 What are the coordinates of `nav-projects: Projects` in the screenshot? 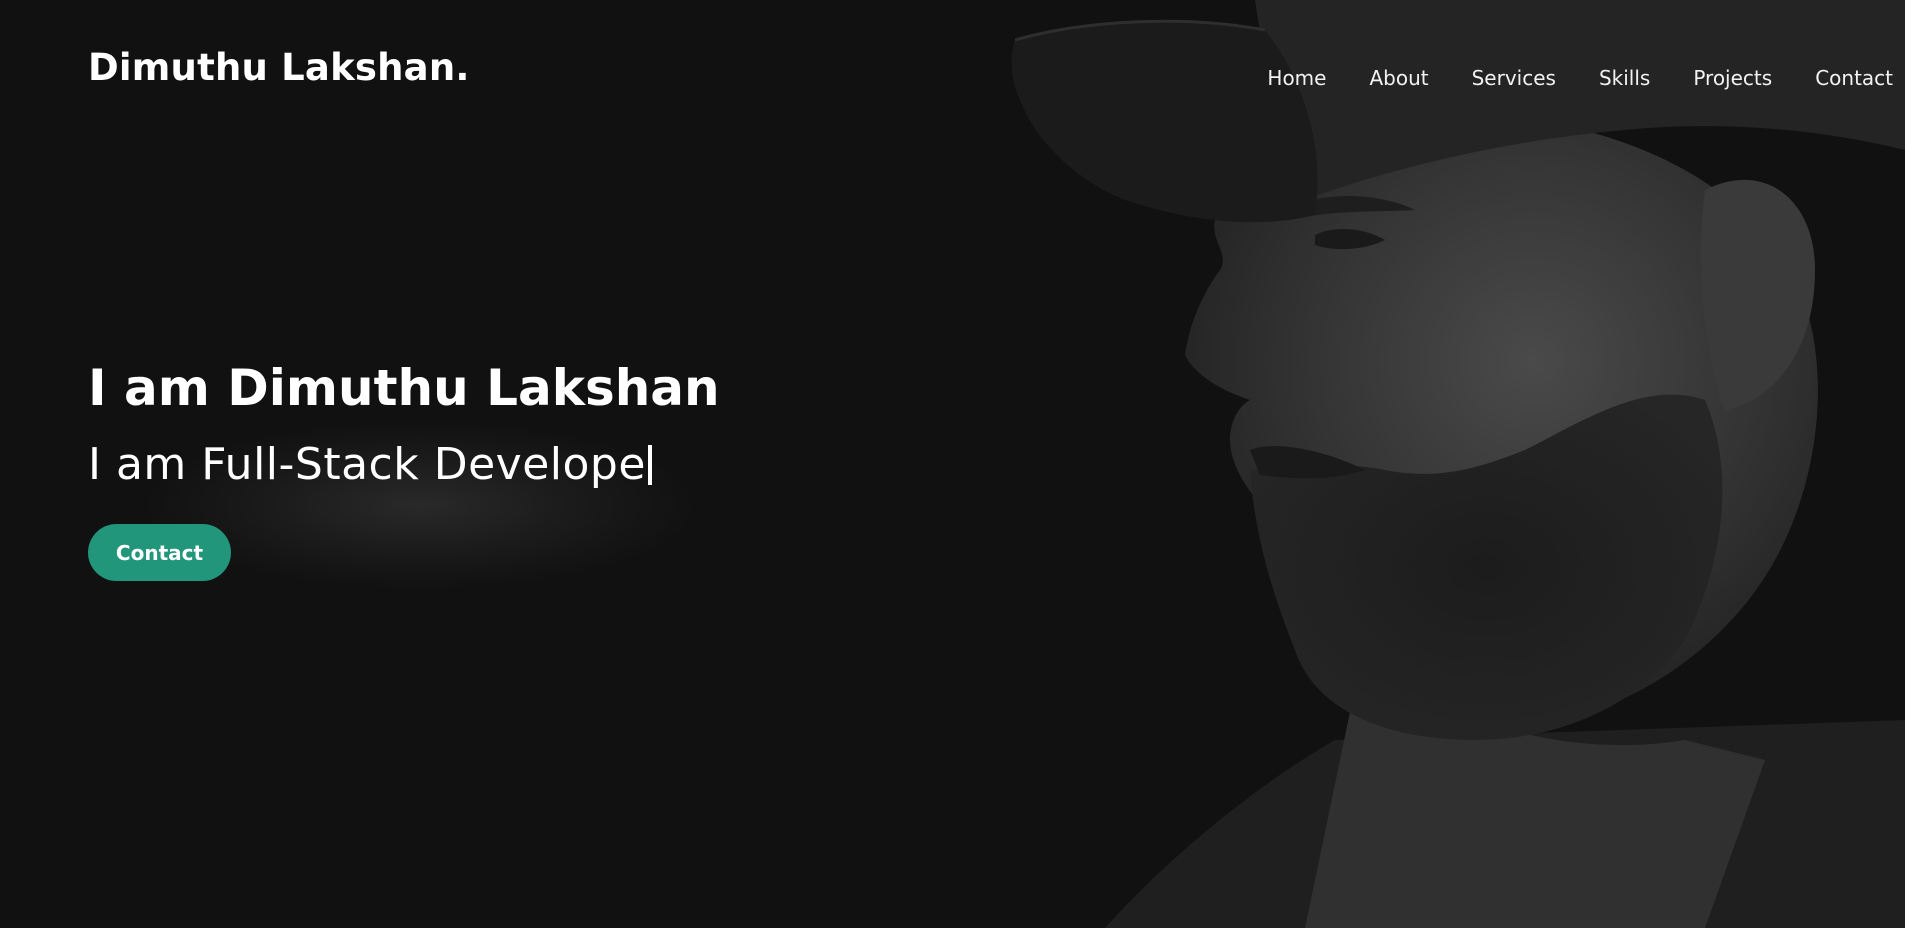 It's located at (1732, 78).